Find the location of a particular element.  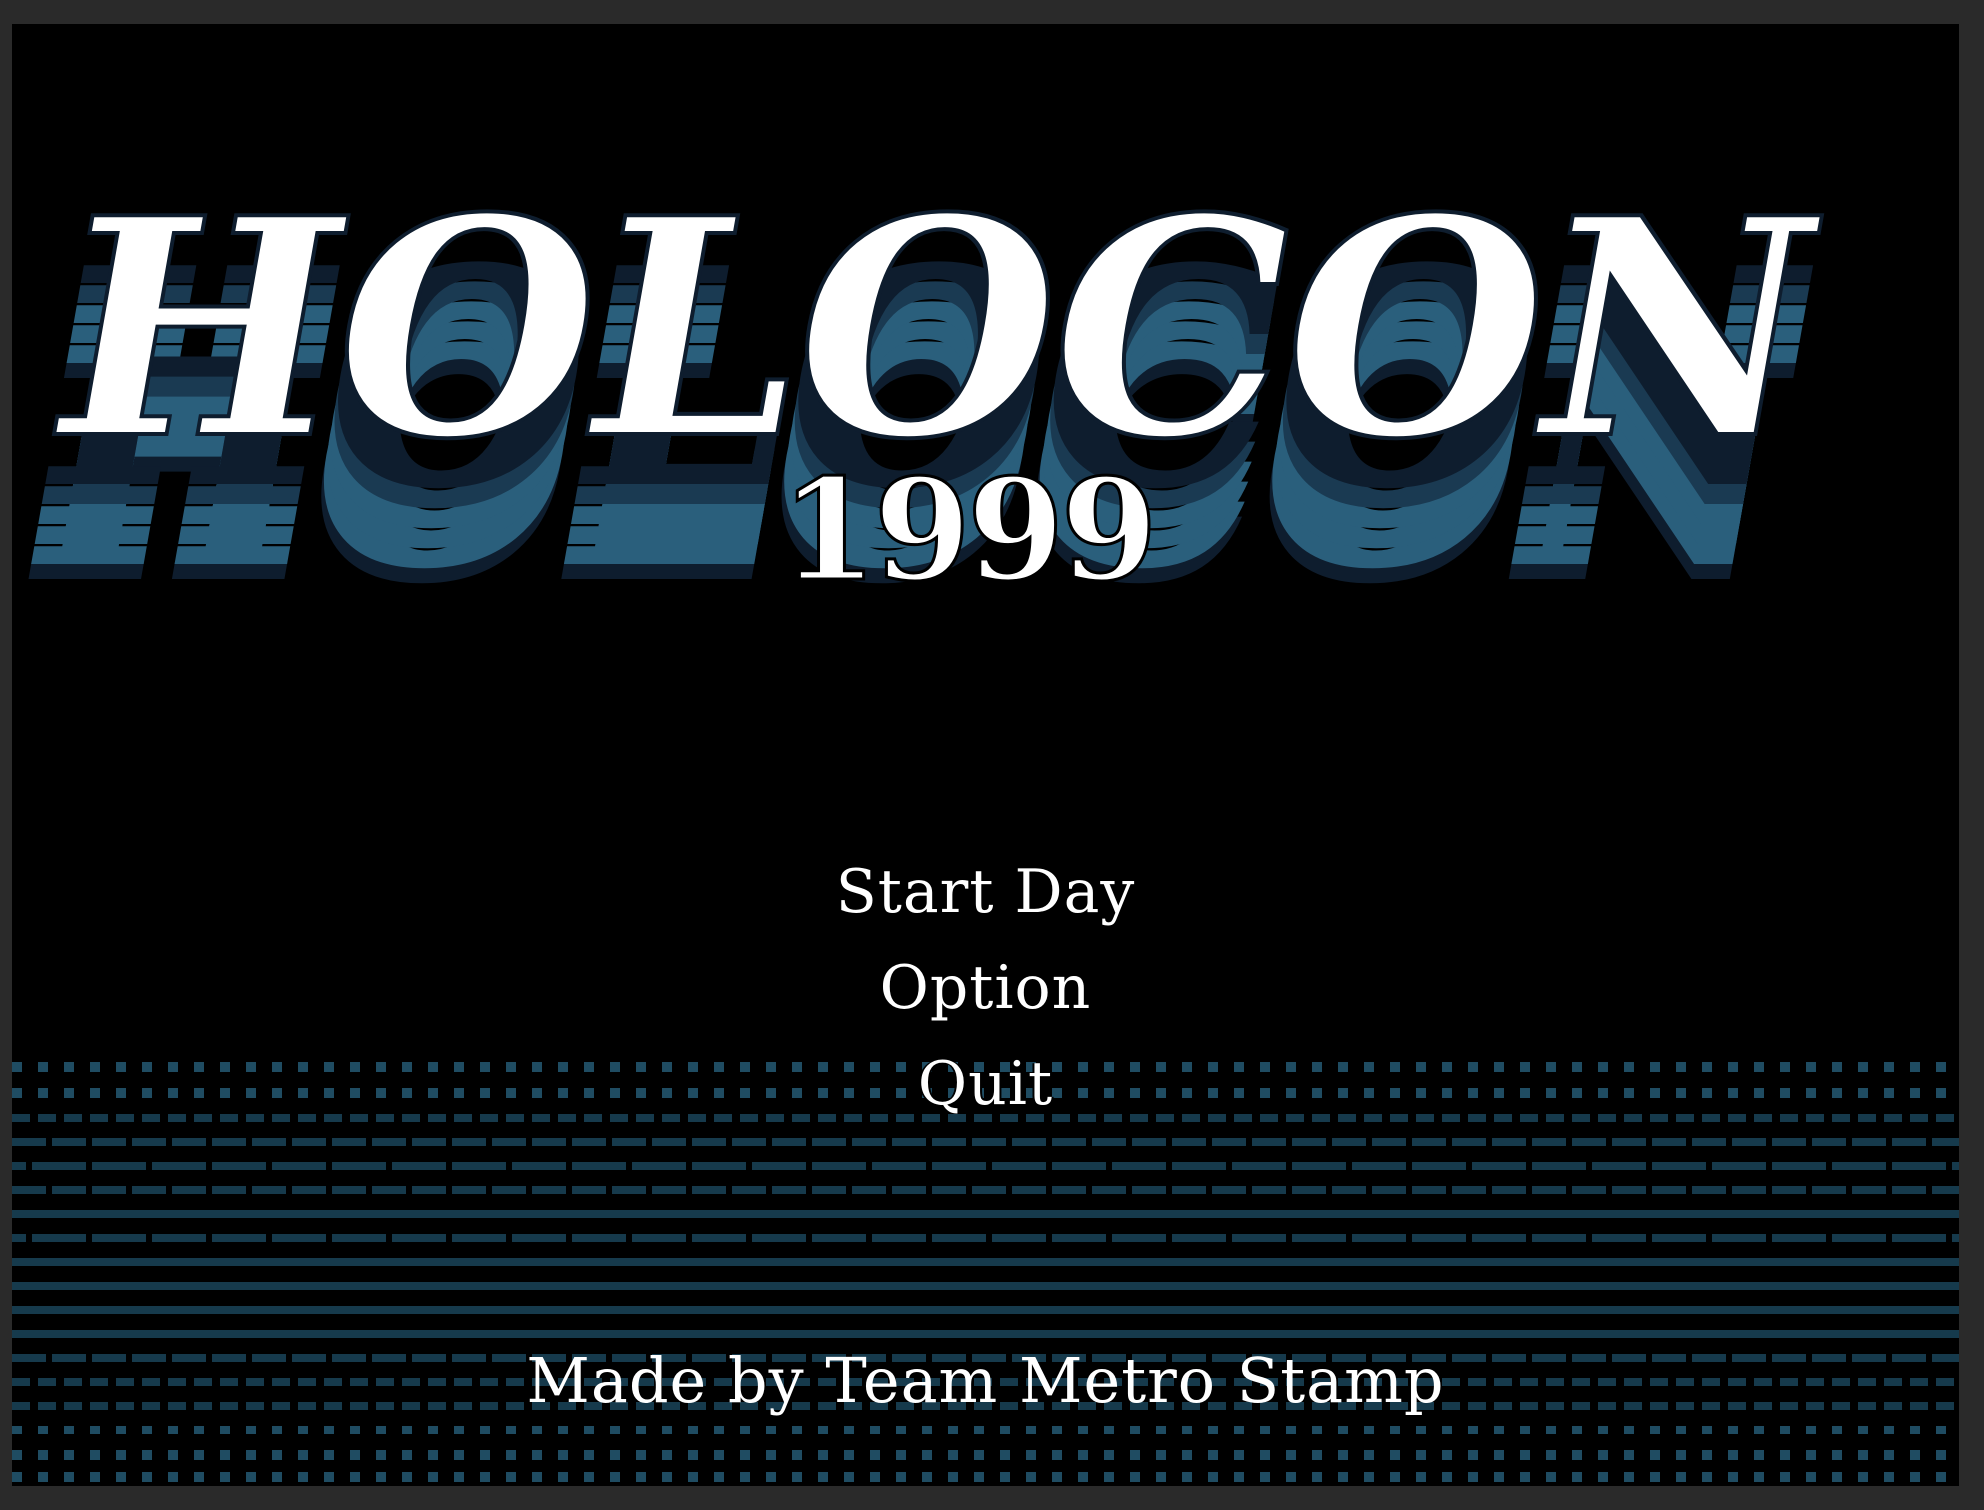

quit-button: Quit is located at coordinates (985, 1084).